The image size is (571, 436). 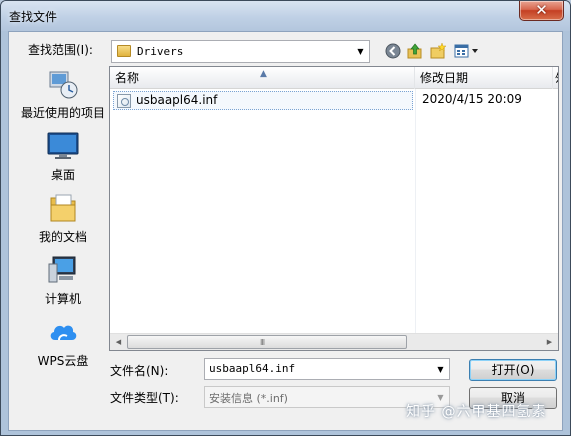 I want to click on scroll-right-icon: ▶, so click(x=549, y=342).